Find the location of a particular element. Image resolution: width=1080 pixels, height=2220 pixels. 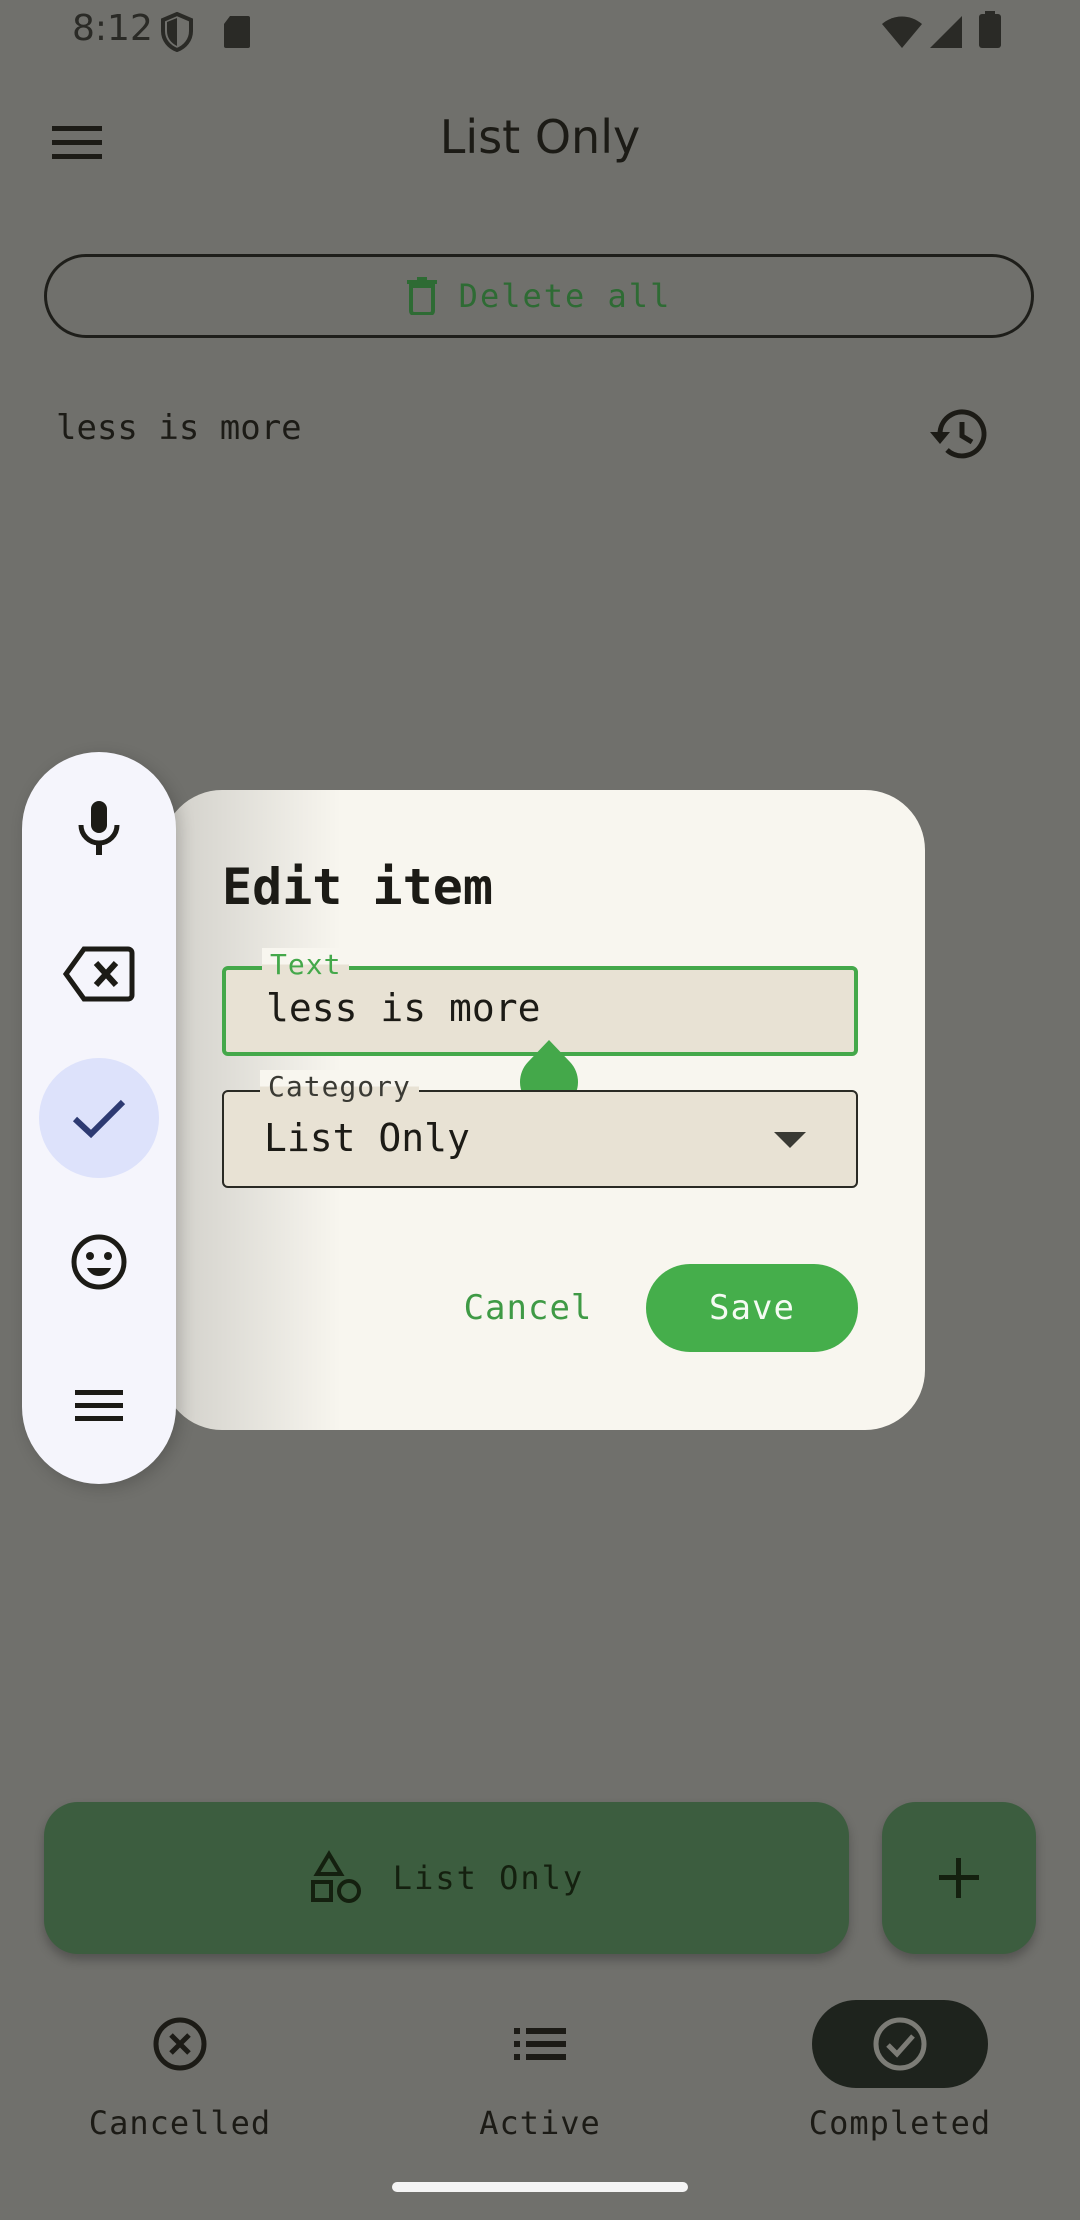

history-icon is located at coordinates (958, 434).